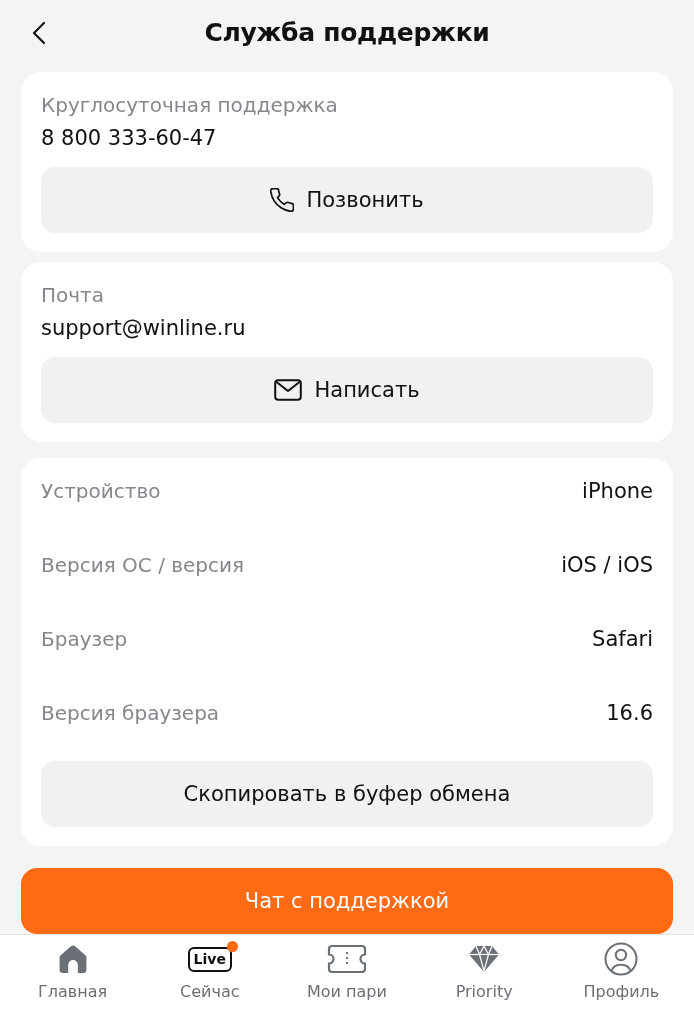  Describe the element at coordinates (484, 979) in the screenshot. I see `tab-item: Priority` at that location.